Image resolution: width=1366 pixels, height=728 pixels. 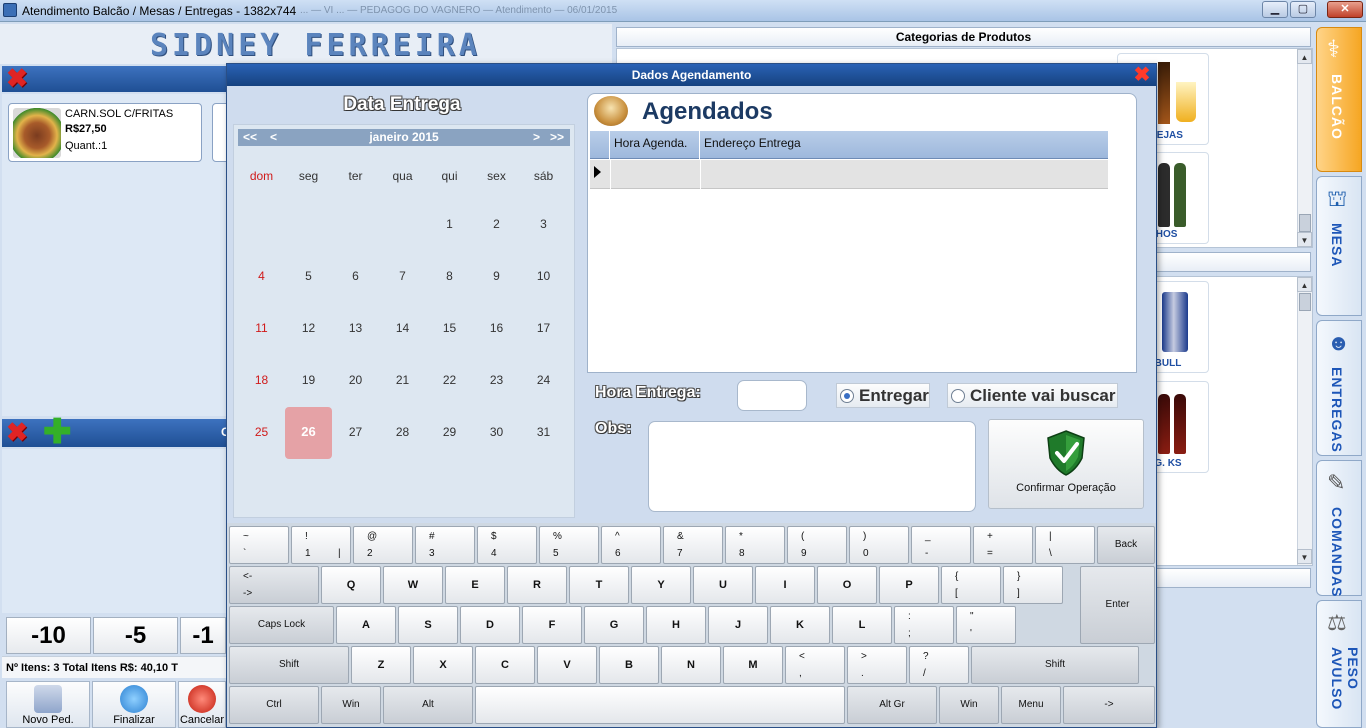 I want to click on key-a: A, so click(x=366, y=625).